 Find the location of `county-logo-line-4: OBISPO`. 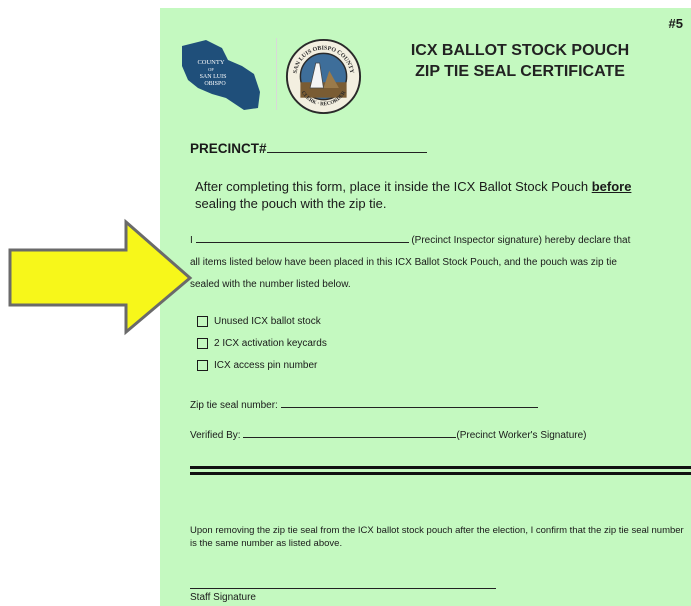

county-logo-line-4: OBISPO is located at coordinates (215, 84).